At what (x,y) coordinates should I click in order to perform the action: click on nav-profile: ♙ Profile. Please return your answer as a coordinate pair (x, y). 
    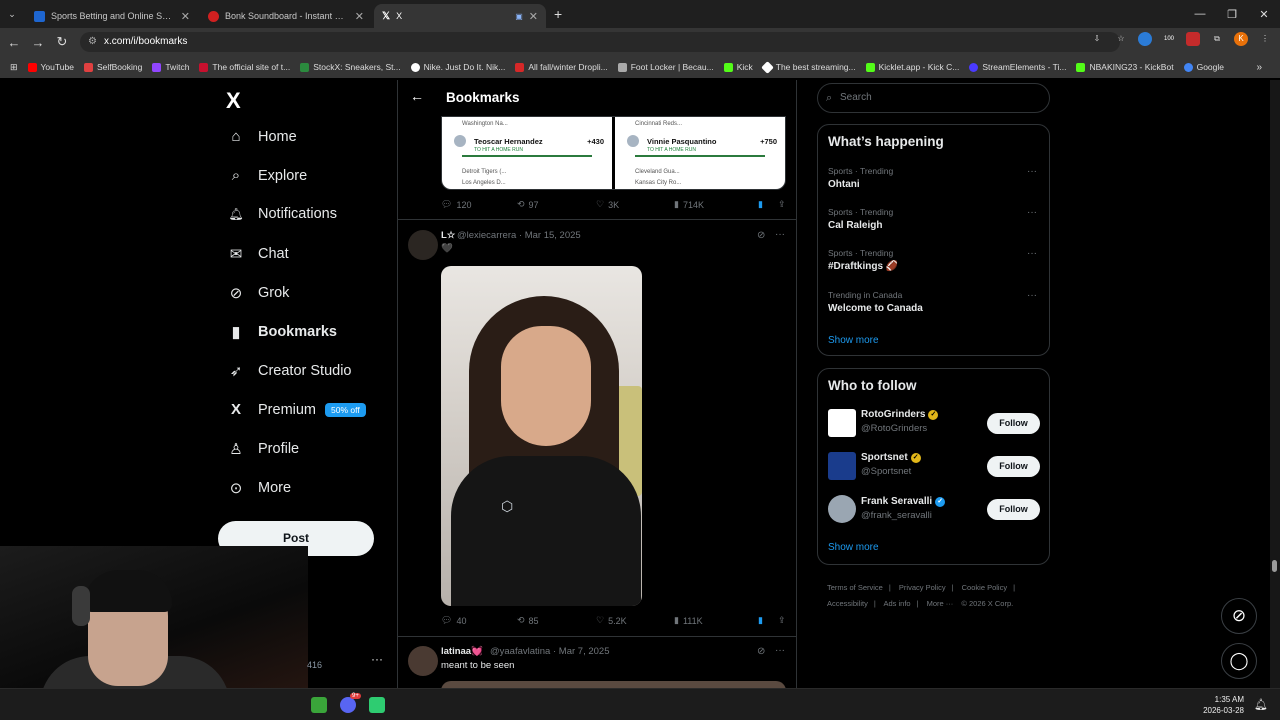
    Looking at the image, I should click on (263, 449).